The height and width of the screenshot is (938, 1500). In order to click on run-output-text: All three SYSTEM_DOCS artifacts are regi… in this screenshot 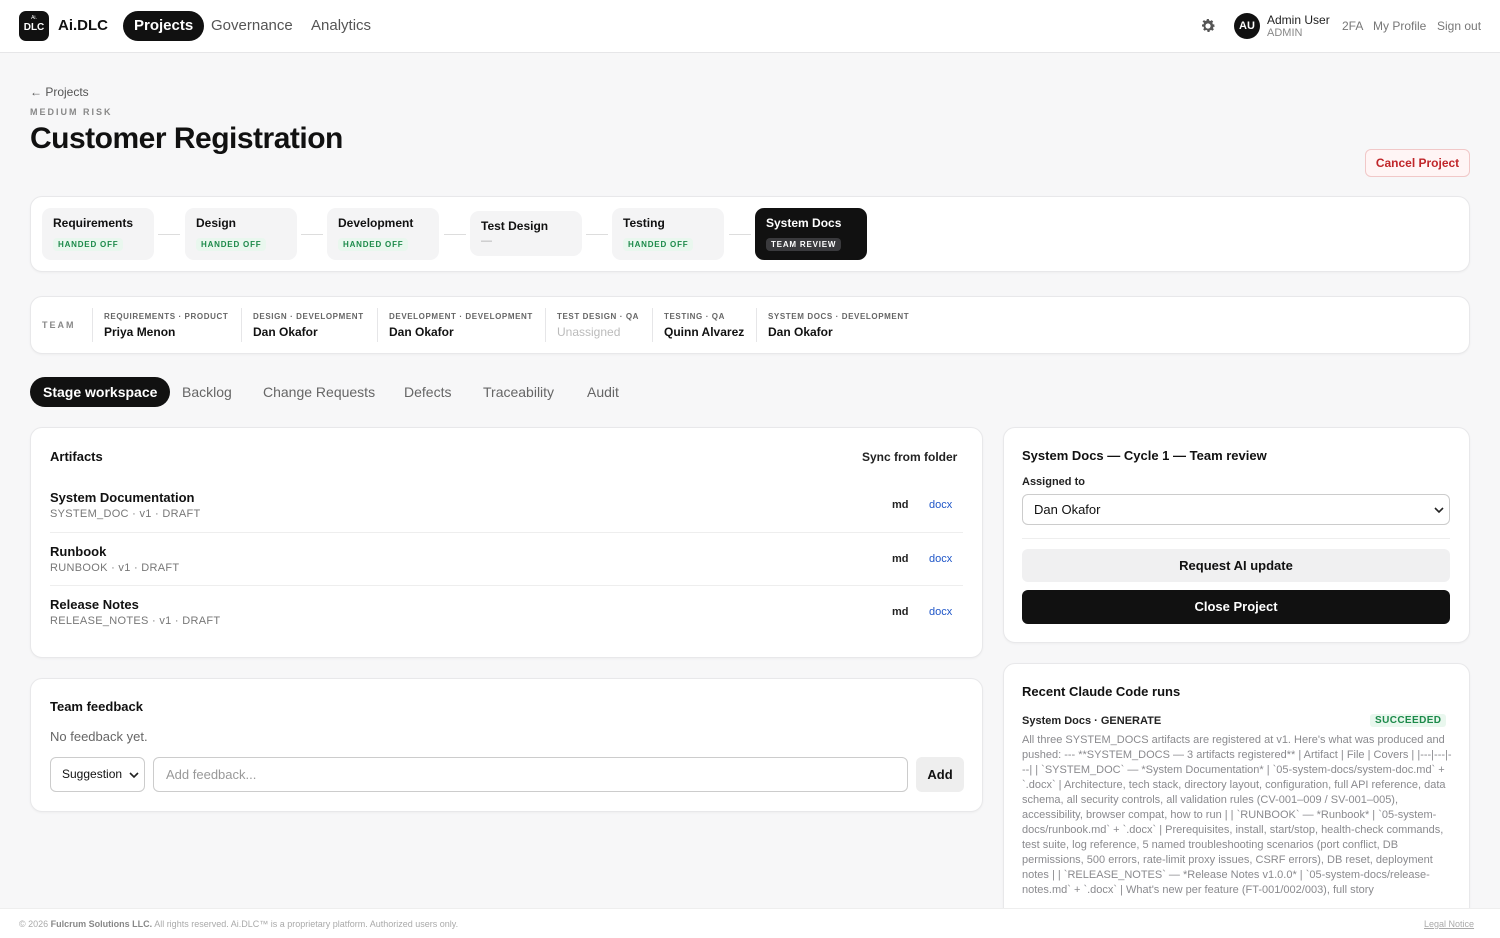, I will do `click(1237, 815)`.